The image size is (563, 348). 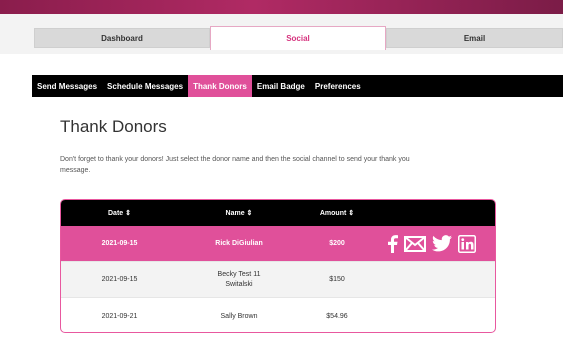 What do you see at coordinates (220, 86) in the screenshot?
I see `subnav-thank-donors: Thank Donors` at bounding box center [220, 86].